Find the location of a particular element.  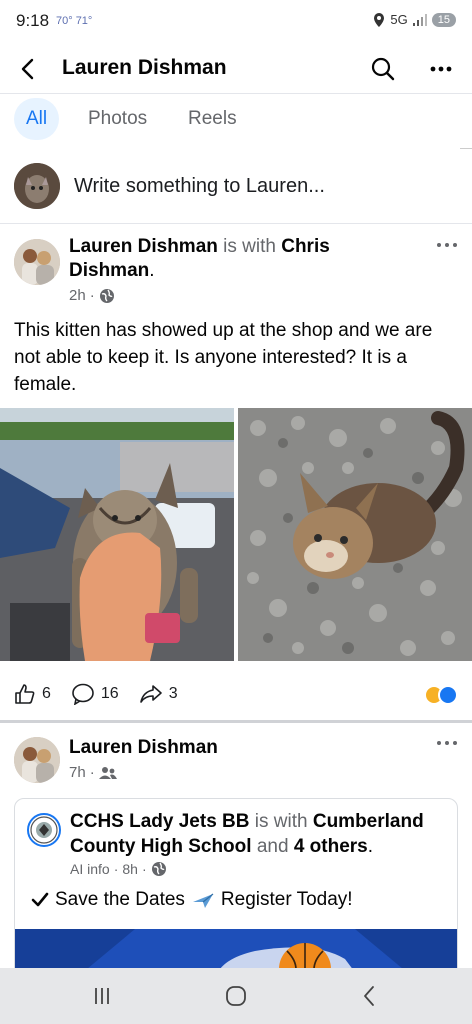

tab-reels: Reels is located at coordinates (212, 119).